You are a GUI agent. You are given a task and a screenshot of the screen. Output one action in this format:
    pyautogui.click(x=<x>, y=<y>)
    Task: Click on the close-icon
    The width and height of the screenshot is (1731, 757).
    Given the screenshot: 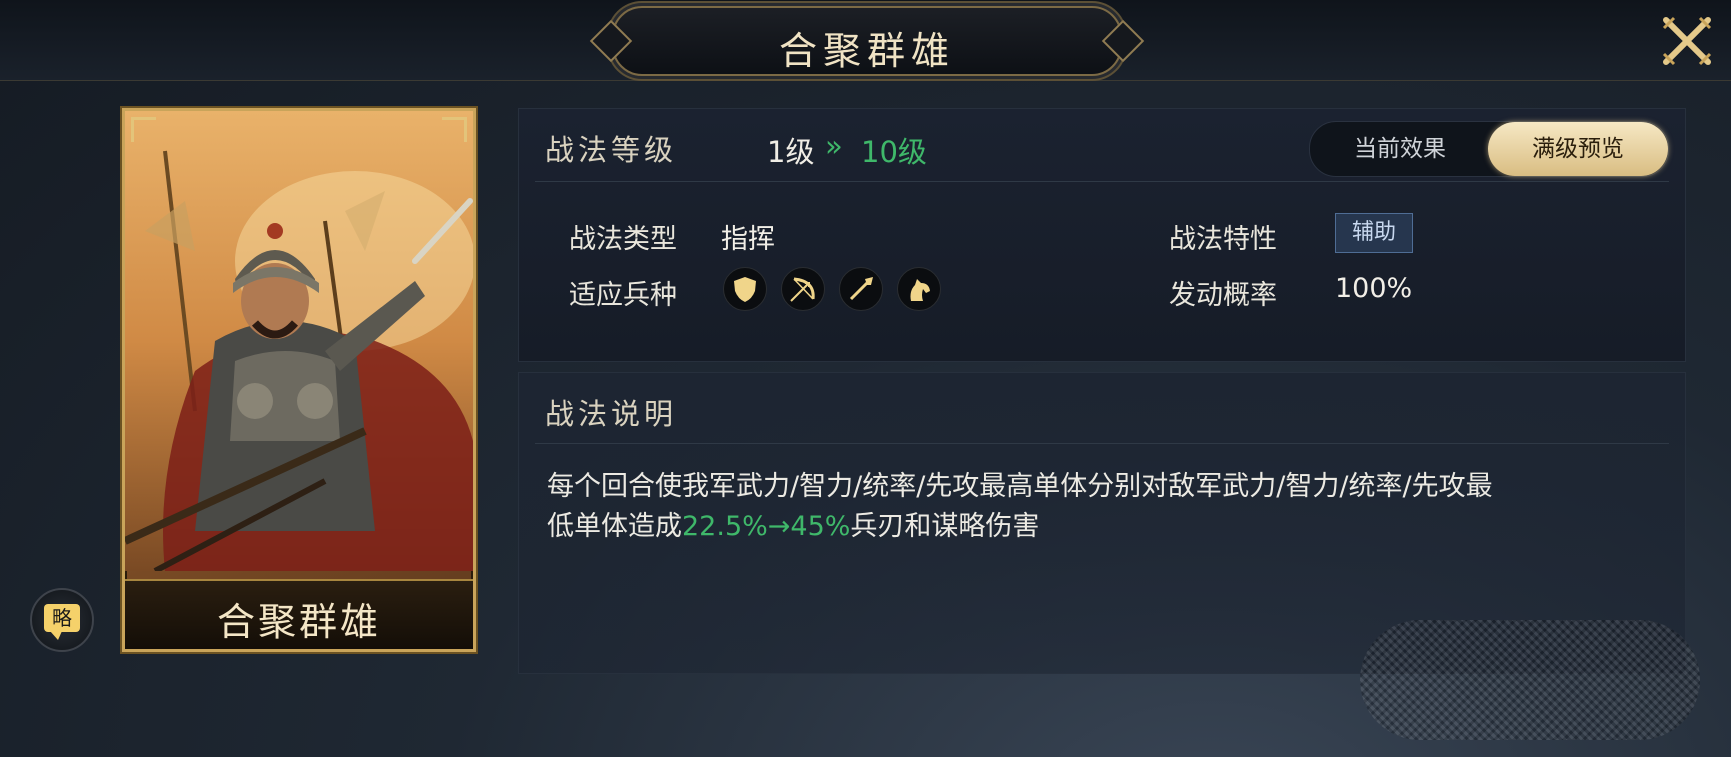 What is the action you would take?
    pyautogui.click(x=1687, y=41)
    